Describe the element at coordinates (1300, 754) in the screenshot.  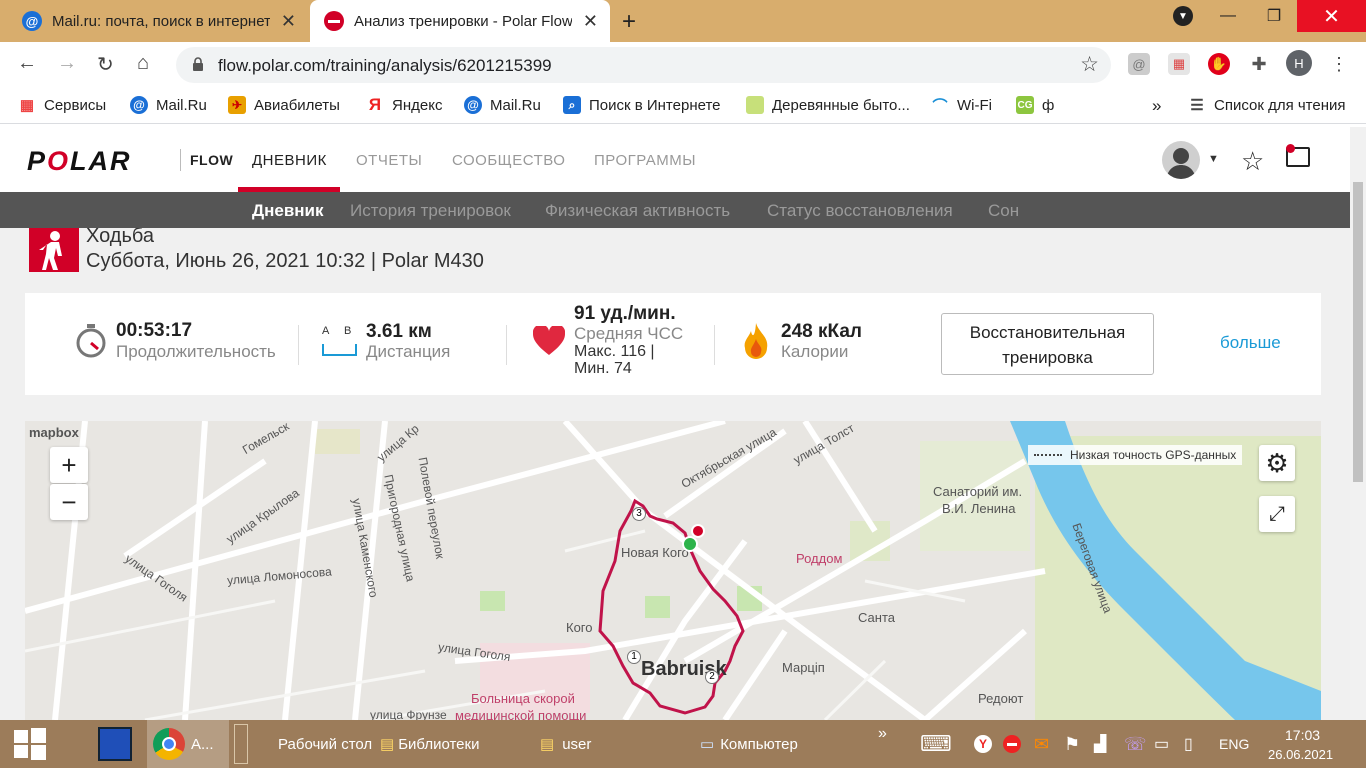
I see `clock-date: 26.06.2021` at that location.